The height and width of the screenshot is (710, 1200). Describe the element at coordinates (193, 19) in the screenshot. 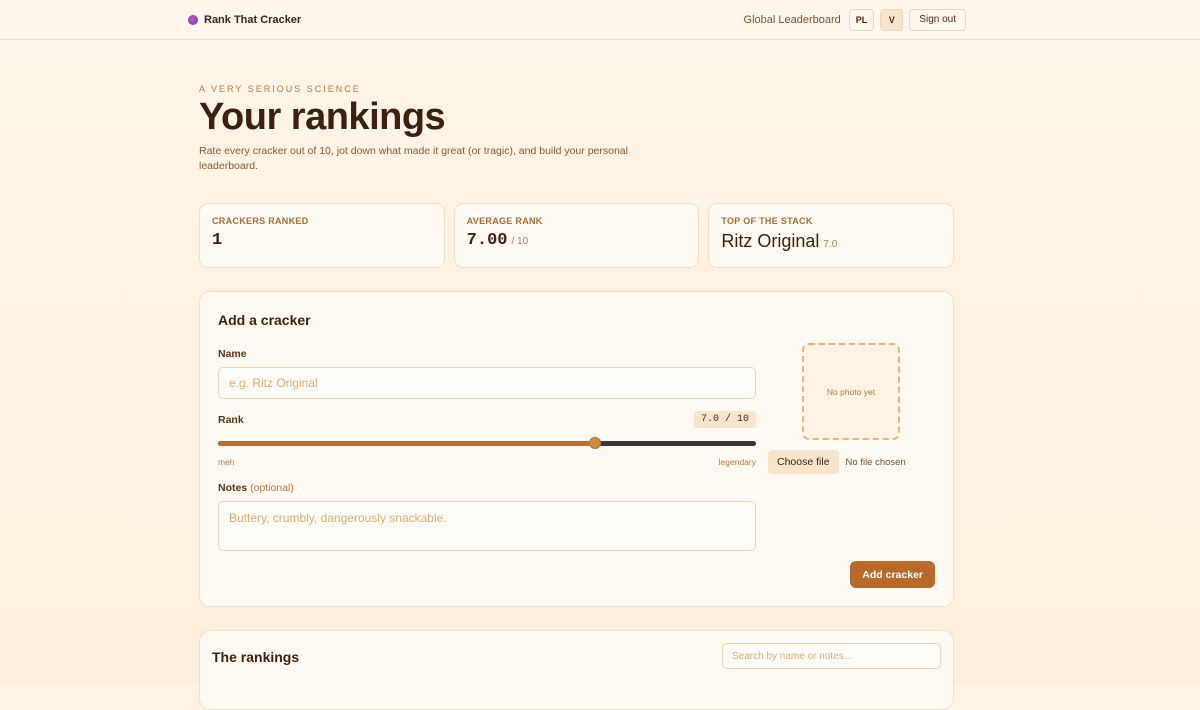

I see `cracker-logo-icon` at that location.